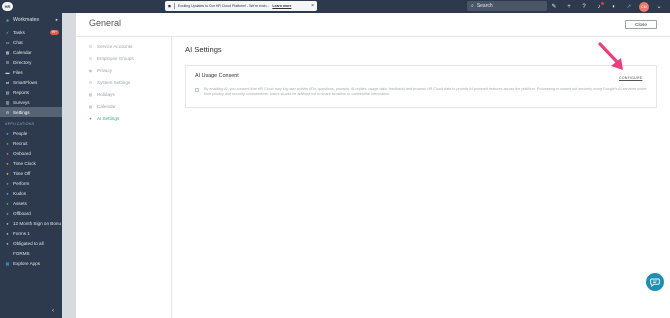 This screenshot has height=318, width=670. Describe the element at coordinates (197, 90) in the screenshot. I see `consent-checkbox` at that location.